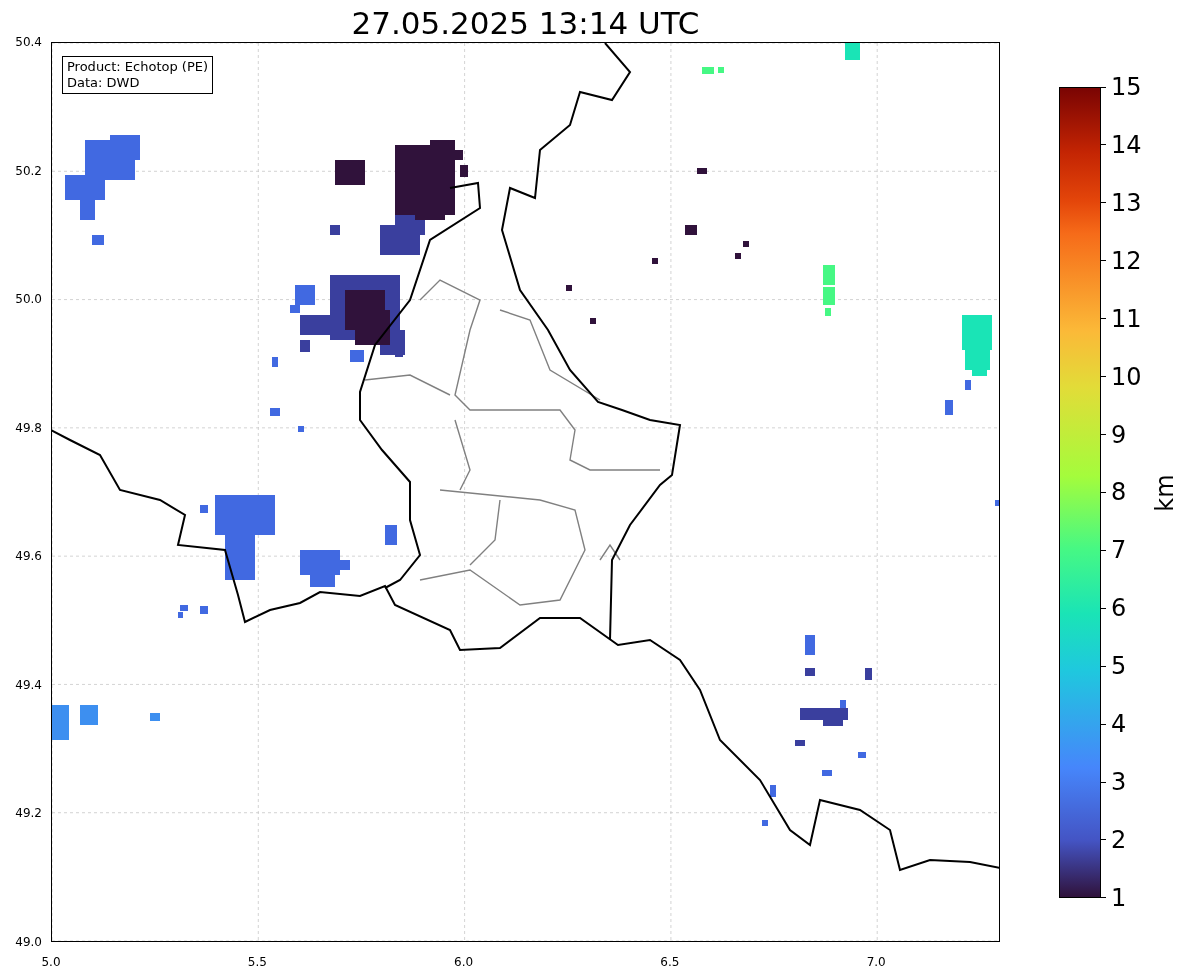  I want to click on tick-label: 50.0, so click(29, 299).